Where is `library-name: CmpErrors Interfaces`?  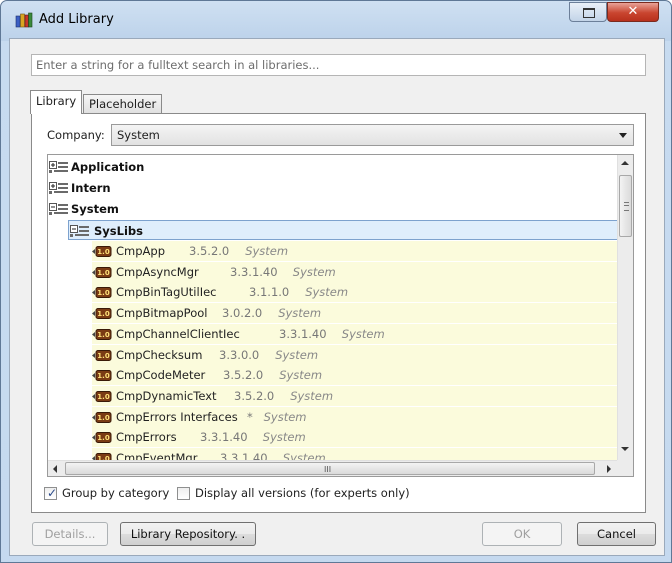 library-name: CmpErrors Interfaces is located at coordinates (177, 416).